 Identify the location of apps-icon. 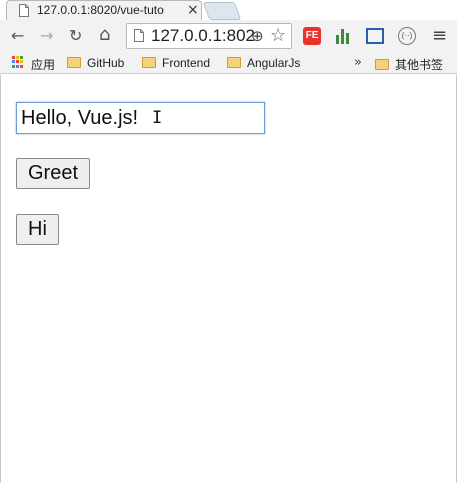
(18, 62).